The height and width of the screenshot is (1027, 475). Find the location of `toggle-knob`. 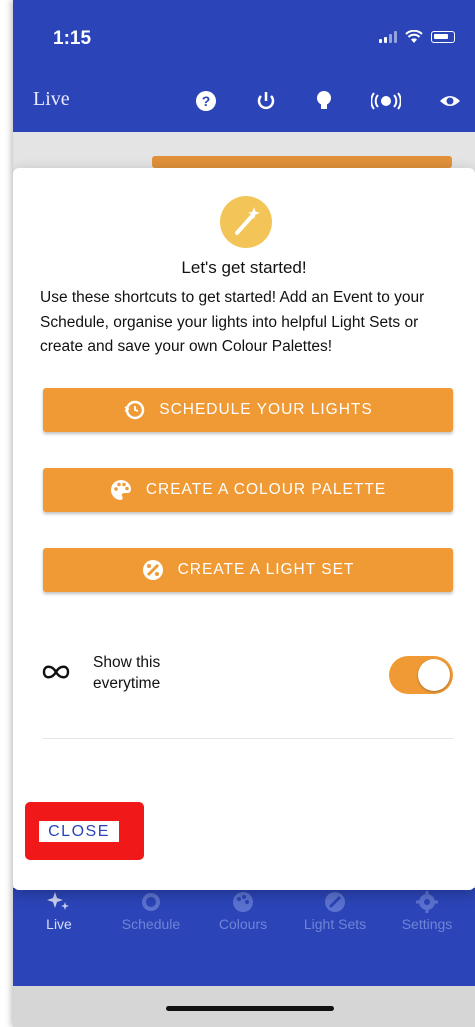

toggle-knob is located at coordinates (434, 675).